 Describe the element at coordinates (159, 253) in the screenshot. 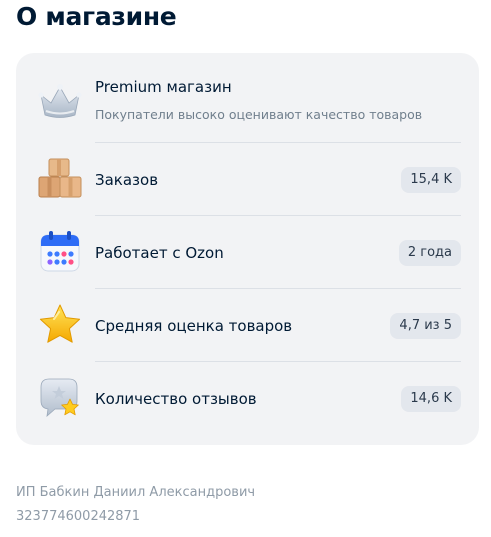

I see `tenure-label: Работает с Ozon` at that location.